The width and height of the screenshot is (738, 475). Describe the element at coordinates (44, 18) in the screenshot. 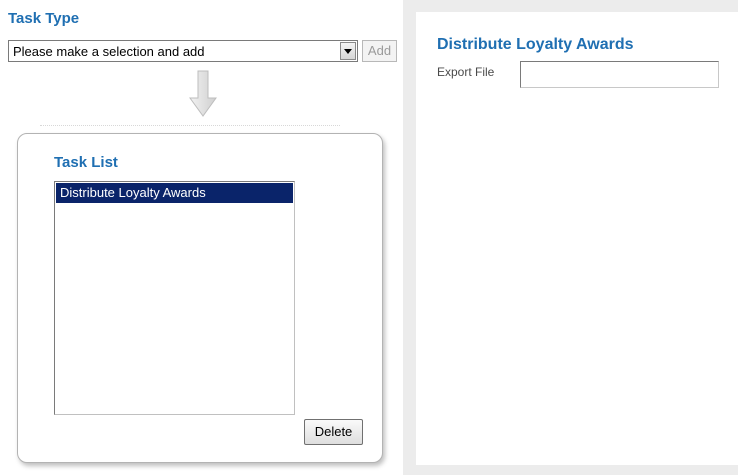

I see `task-type-heading: Task Type` at that location.